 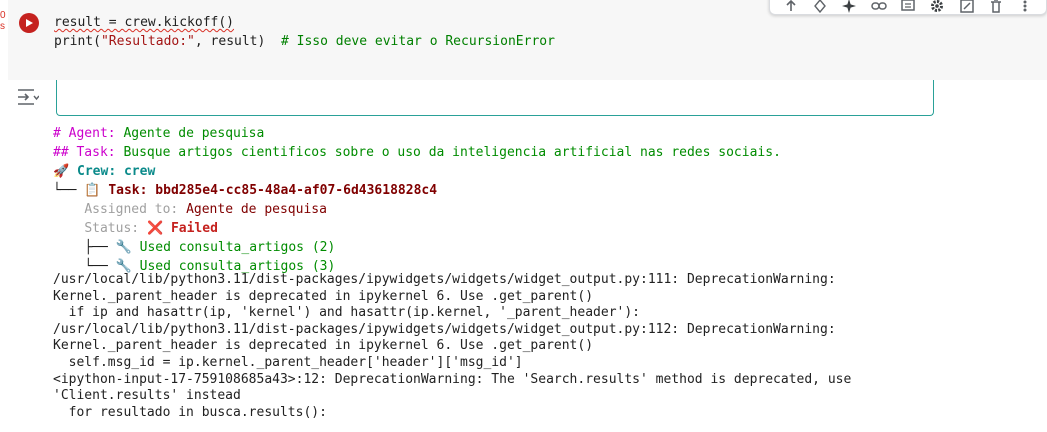 What do you see at coordinates (967, 7) in the screenshot?
I see `mirror-cell-icon` at bounding box center [967, 7].